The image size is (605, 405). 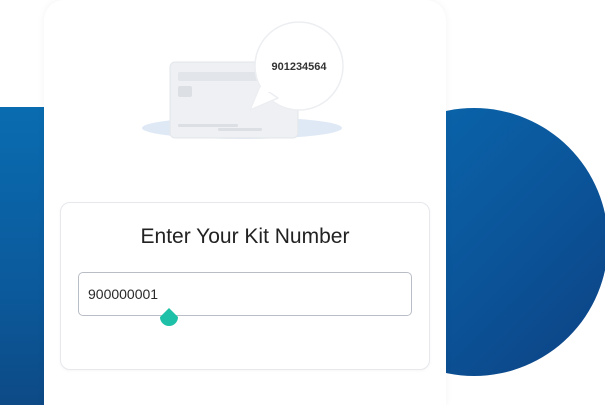 I want to click on kit-card-illustration: 901234564, so click(x=243, y=80).